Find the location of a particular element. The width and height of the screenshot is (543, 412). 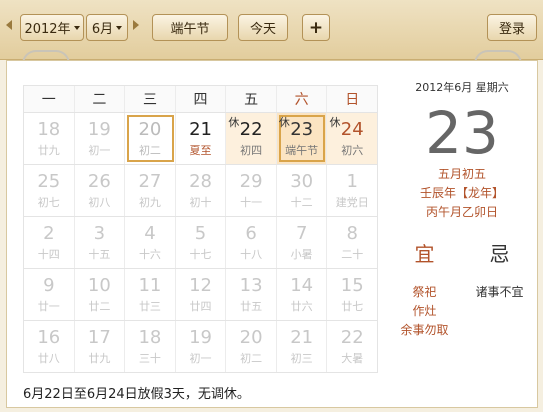

calendar-day-cell: 休 22 初四 is located at coordinates (251, 138).